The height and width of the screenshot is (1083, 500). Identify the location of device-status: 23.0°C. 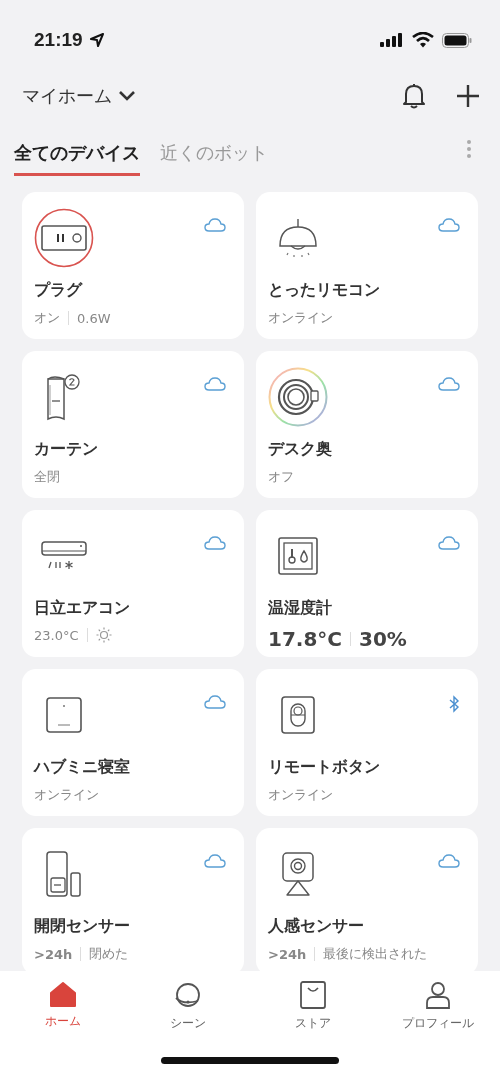
(56, 635).